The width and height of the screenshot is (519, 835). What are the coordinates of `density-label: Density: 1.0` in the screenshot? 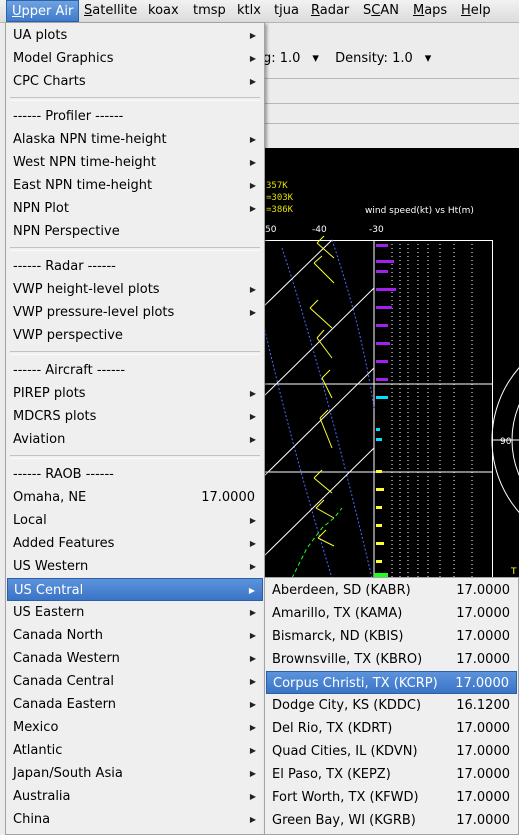 It's located at (374, 58).